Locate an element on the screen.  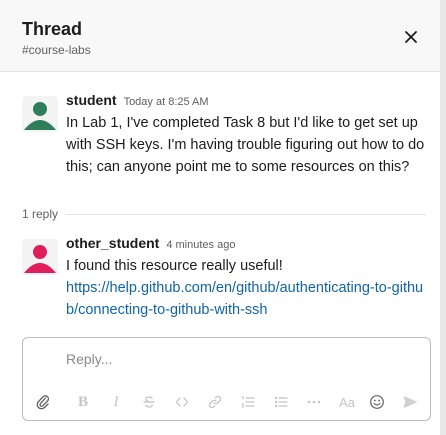
text-format-icon: Aa is located at coordinates (347, 402).